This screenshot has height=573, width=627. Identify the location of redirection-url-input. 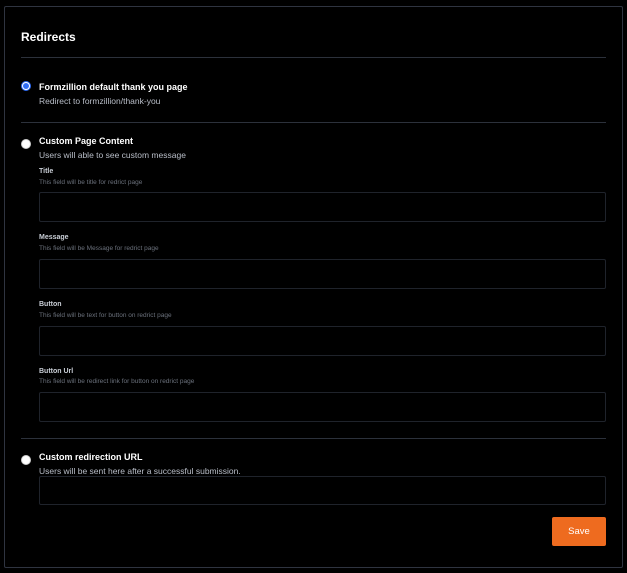
(322, 490).